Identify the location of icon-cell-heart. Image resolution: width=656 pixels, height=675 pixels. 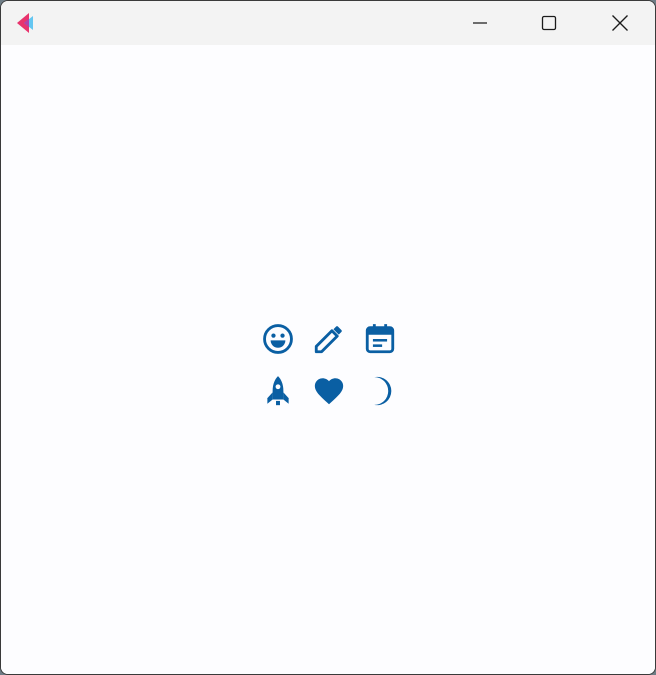
(329, 391).